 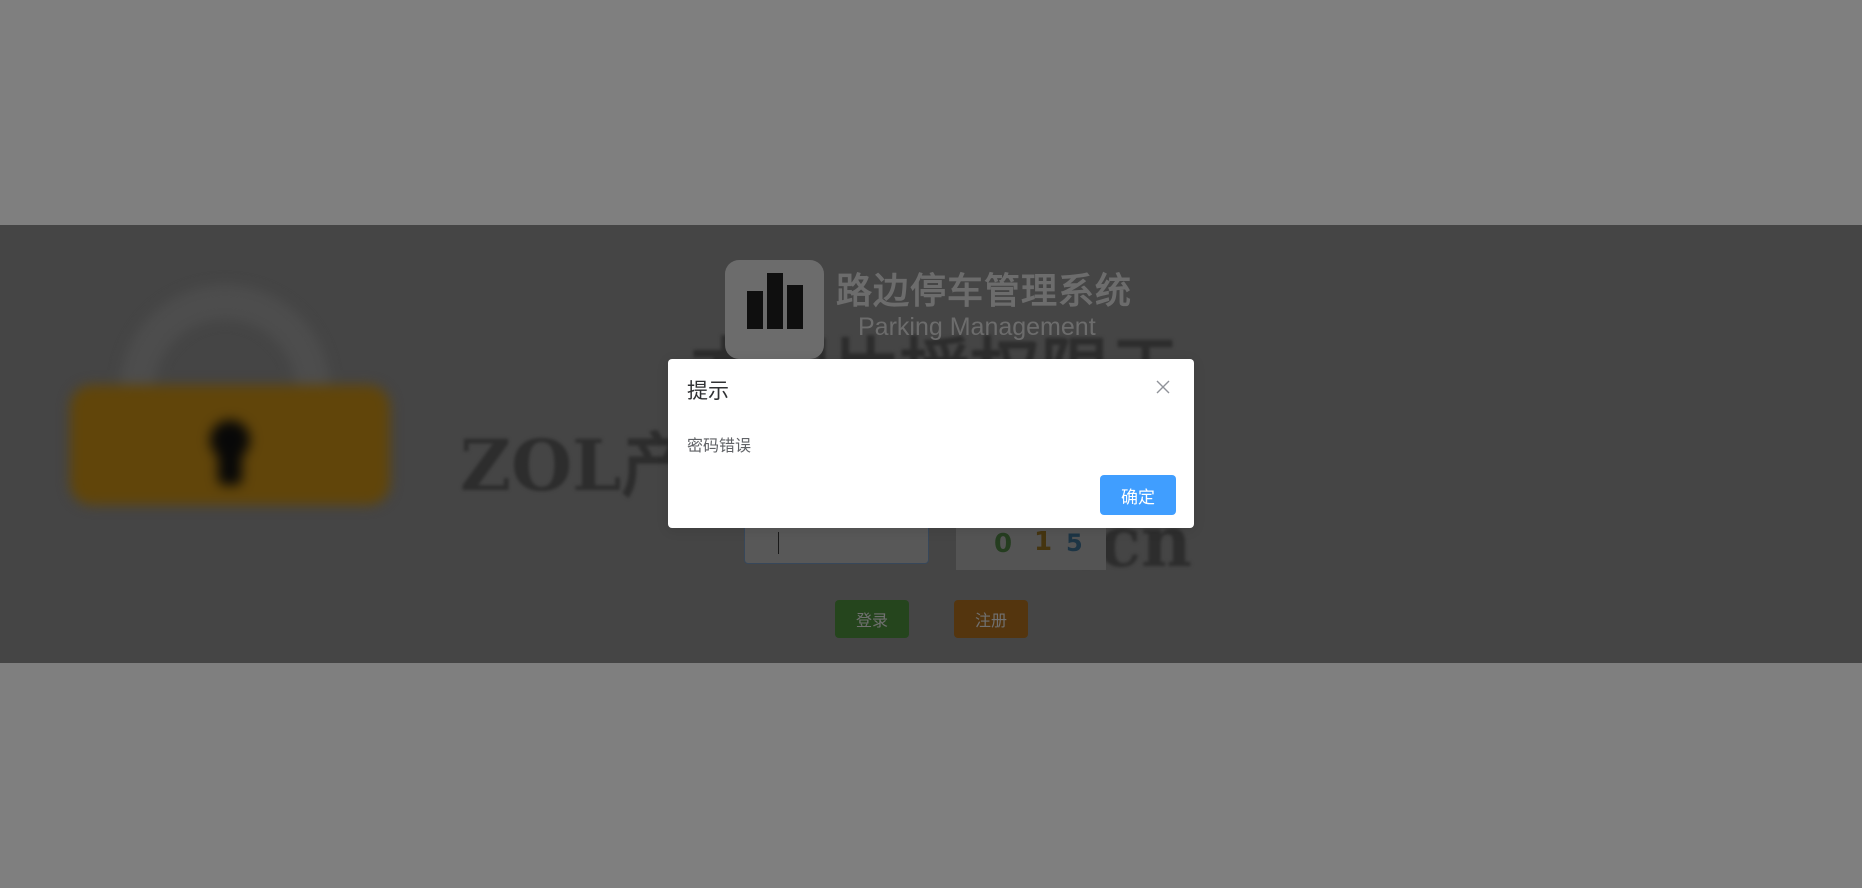 What do you see at coordinates (931, 443) in the screenshot?
I see `message-box: 提示 密码错误 确定` at bounding box center [931, 443].